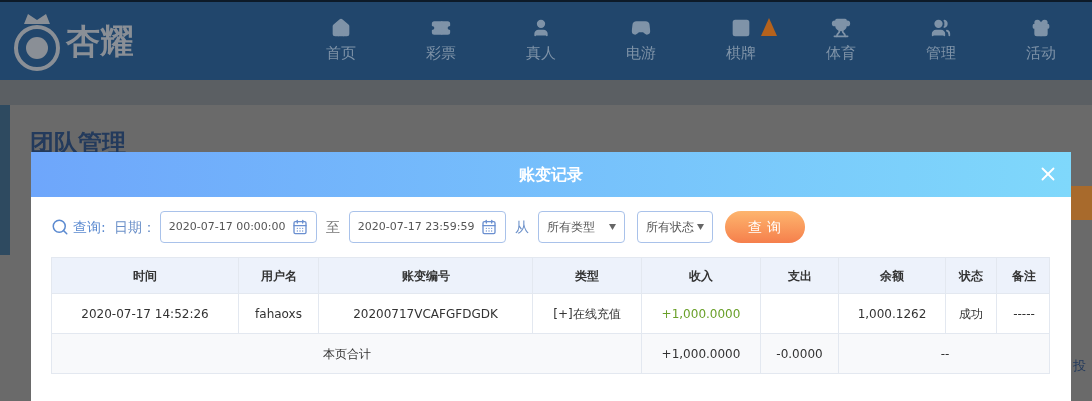 The height and width of the screenshot is (401, 1092). What do you see at coordinates (941, 41) in the screenshot?
I see `nav-item: 管理` at bounding box center [941, 41].